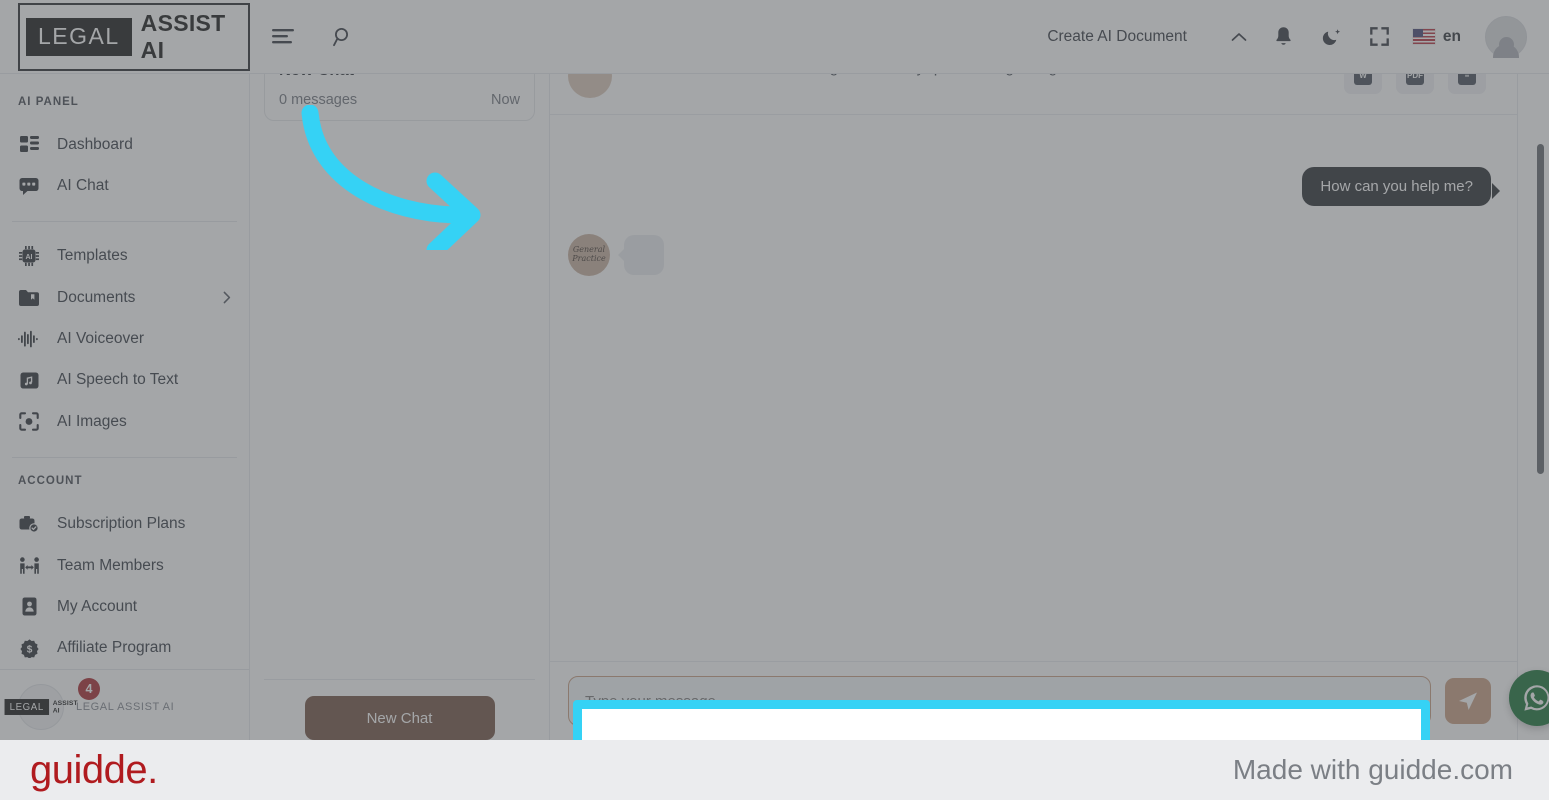 Image resolution: width=1549 pixels, height=800 pixels. I want to click on sidebar-profile: LEGAL ASSIST AI 4 LEGAL ASSIST AI, so click(117, 704).